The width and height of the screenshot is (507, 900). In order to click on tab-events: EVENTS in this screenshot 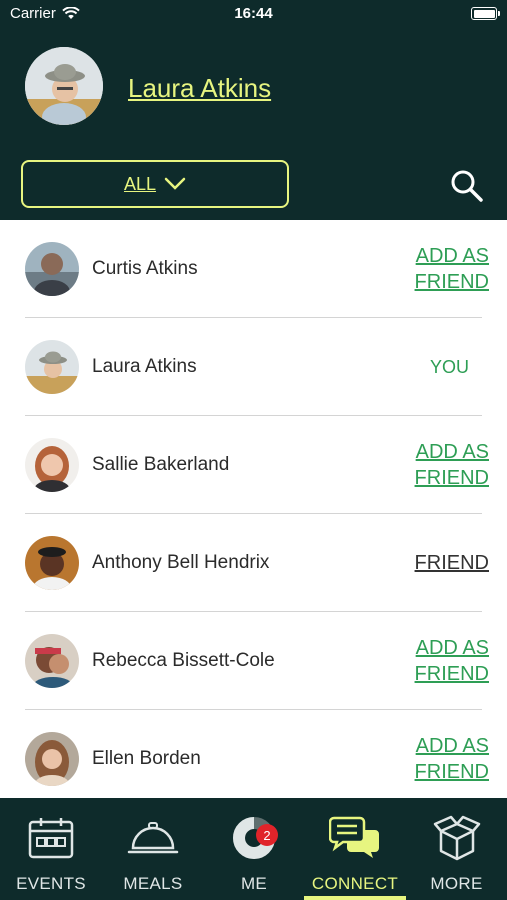, I will do `click(51, 849)`.